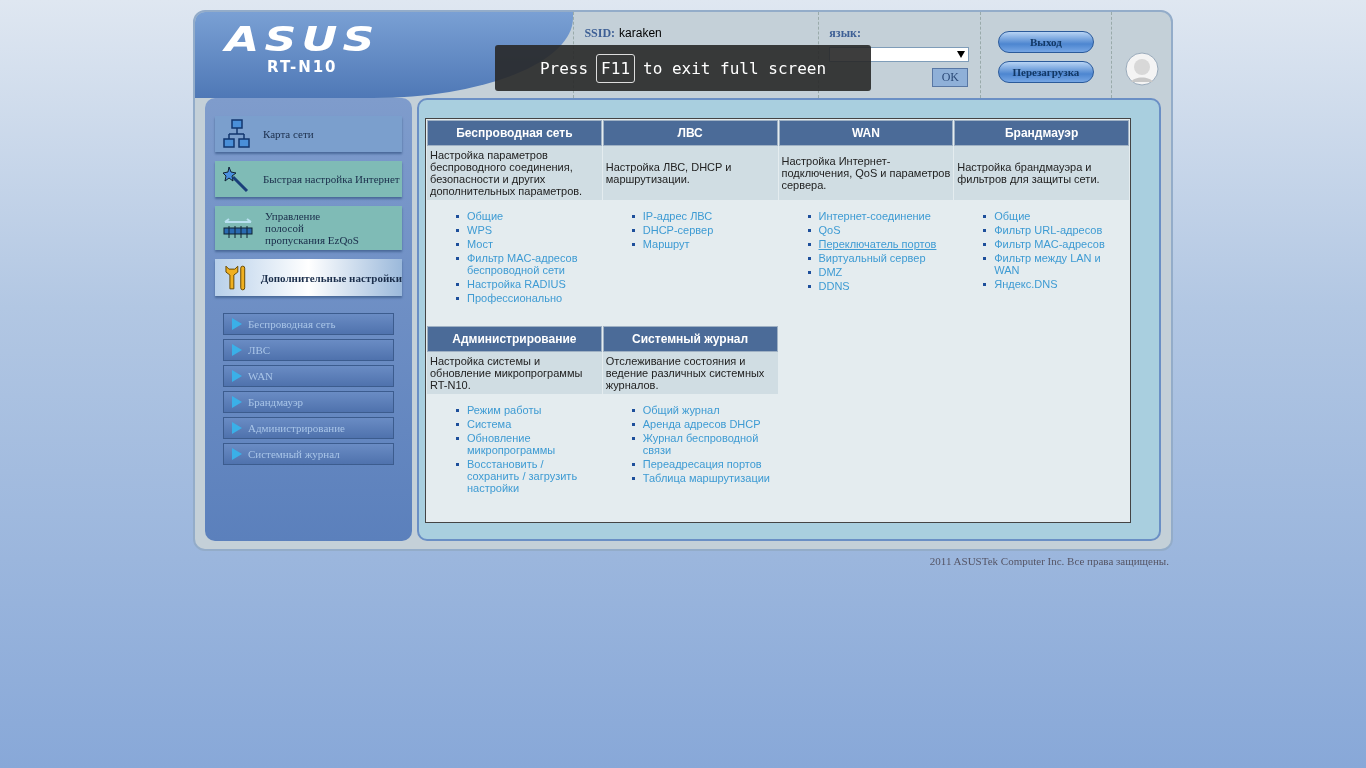  What do you see at coordinates (480, 244) in the screenshot?
I see `settings-link: Мост` at bounding box center [480, 244].